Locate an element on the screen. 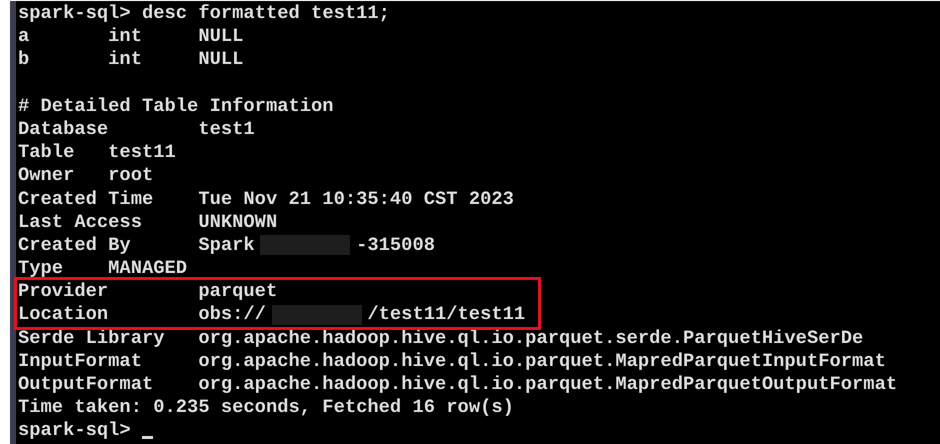 This screenshot has width=940, height=444. output-text: Serde Library is located at coordinates (91, 337).